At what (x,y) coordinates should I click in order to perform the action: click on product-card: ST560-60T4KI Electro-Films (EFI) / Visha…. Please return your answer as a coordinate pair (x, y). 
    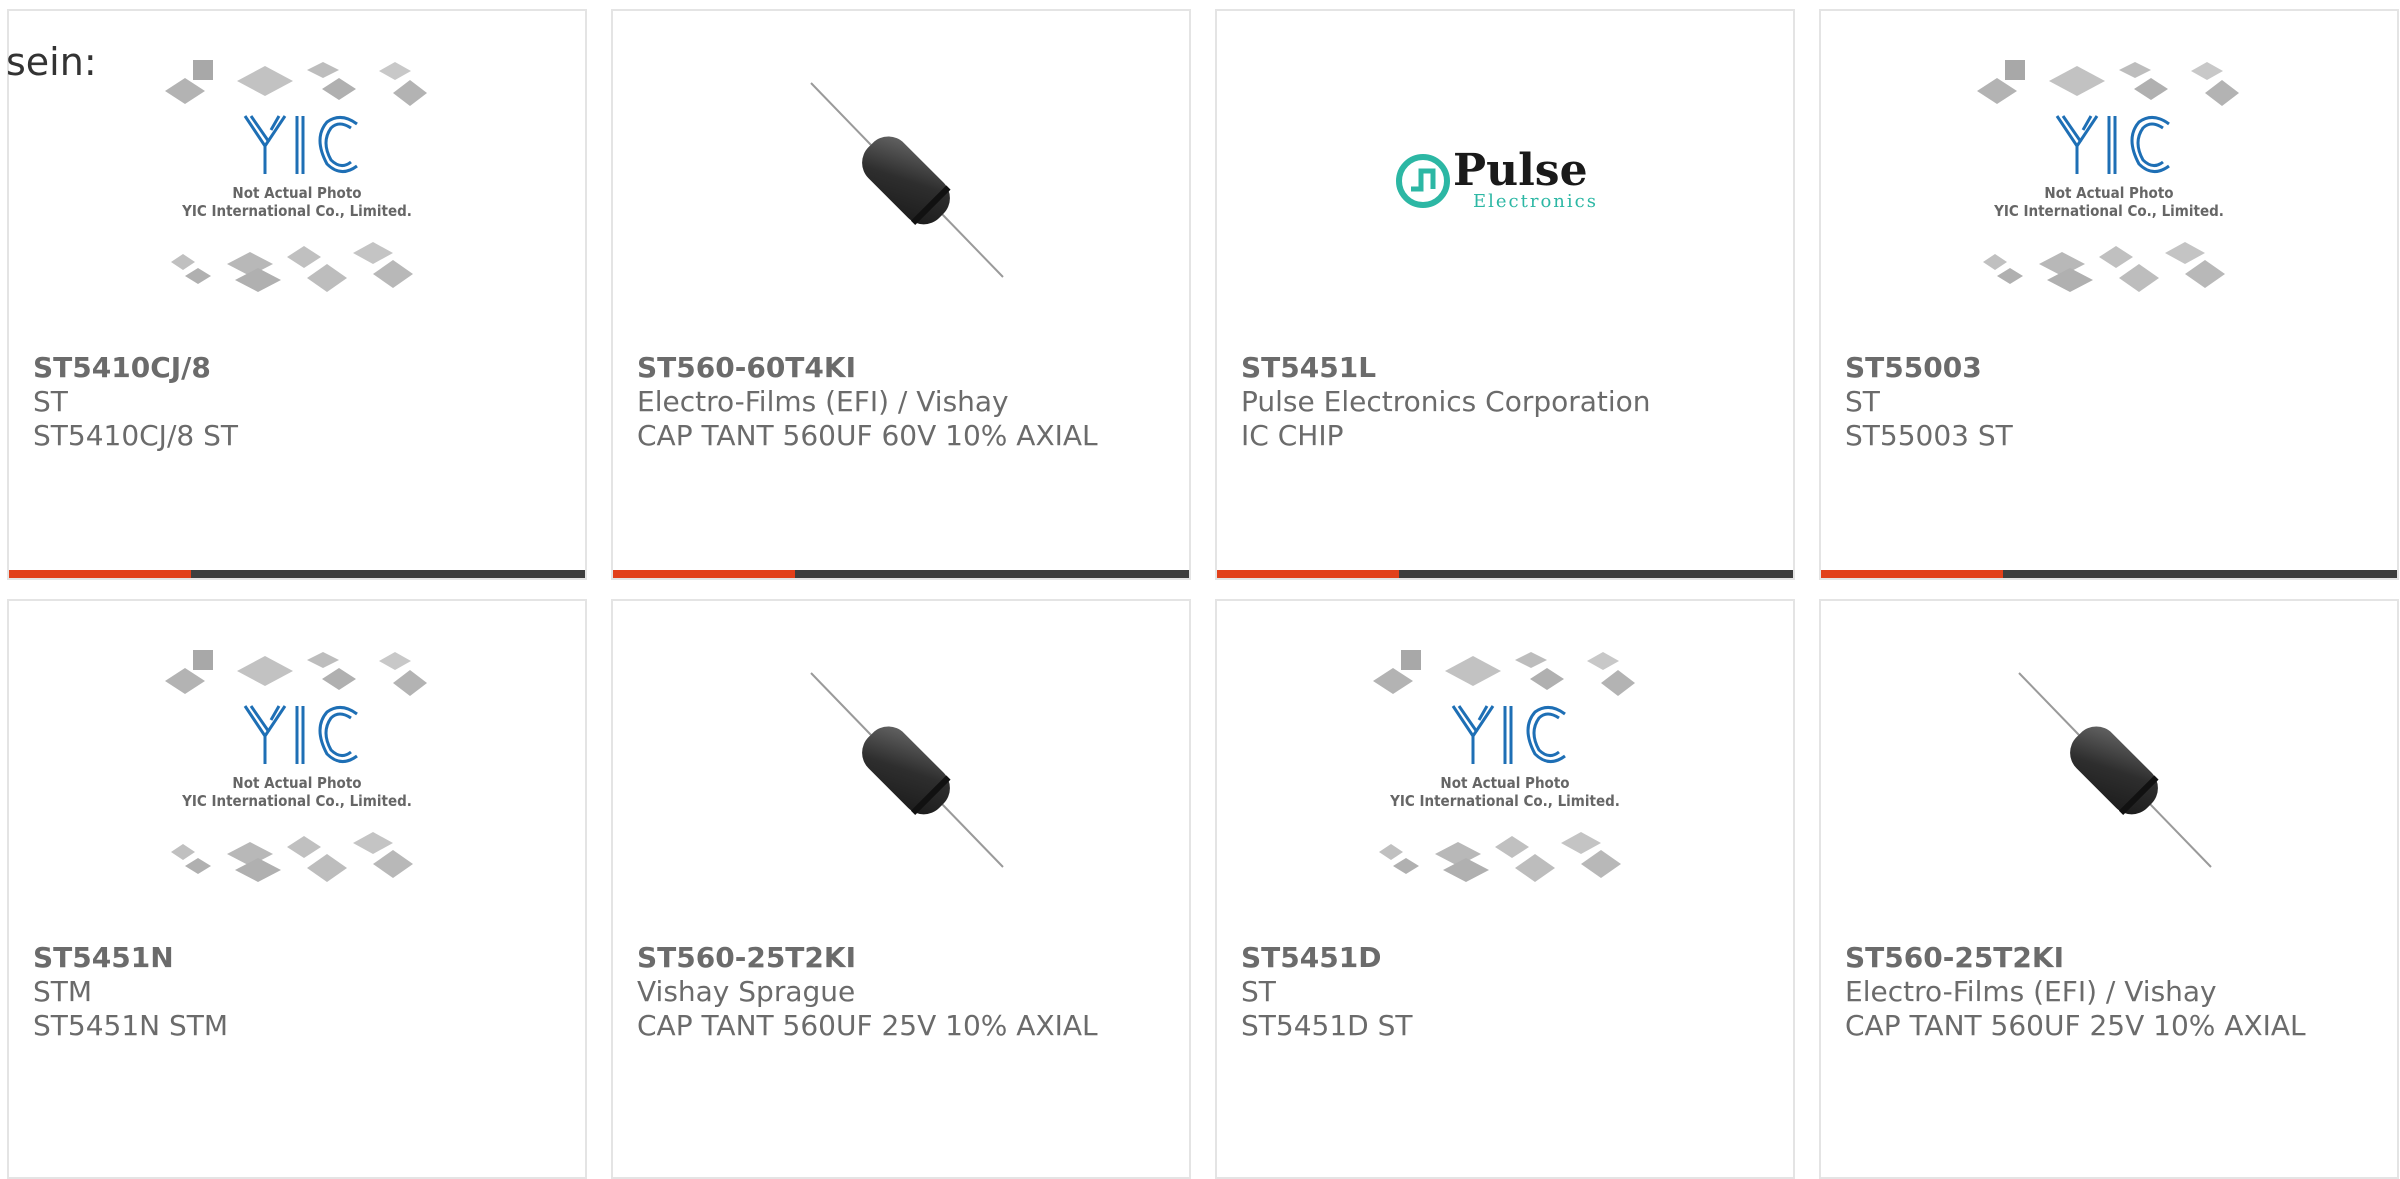
    Looking at the image, I should click on (901, 294).